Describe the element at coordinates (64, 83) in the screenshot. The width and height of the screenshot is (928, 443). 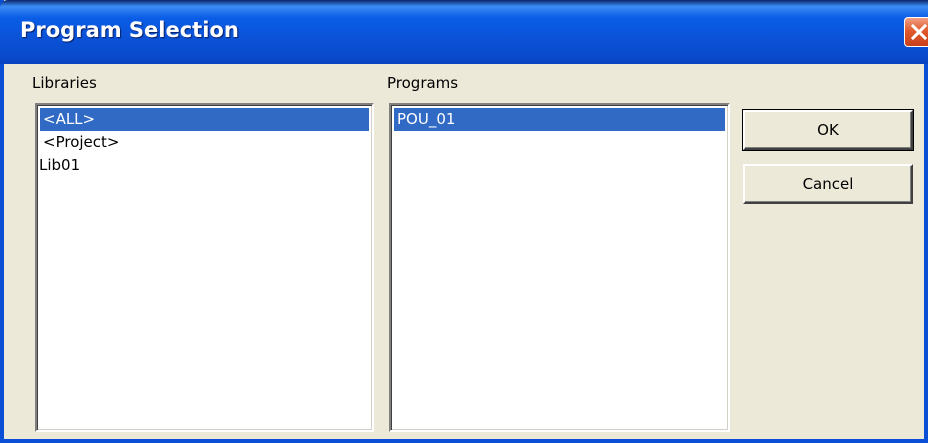
I see `libraries-label: Libraries` at that location.